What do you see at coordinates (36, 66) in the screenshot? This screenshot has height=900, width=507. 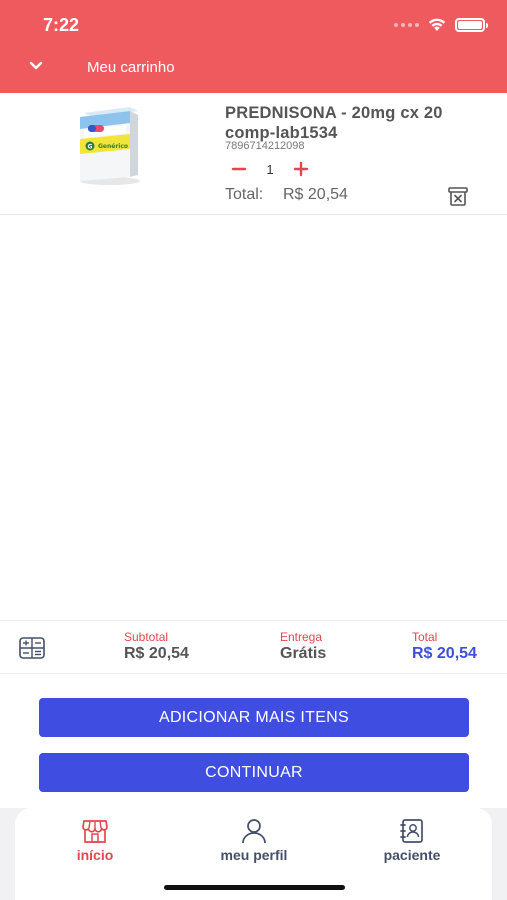 I see `chevron-down-icon` at bounding box center [36, 66].